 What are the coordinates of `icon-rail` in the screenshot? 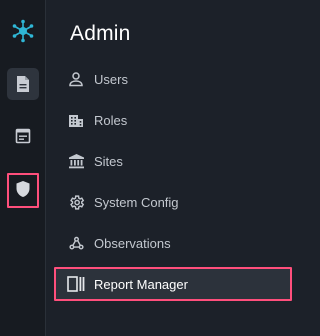 It's located at (23, 168).